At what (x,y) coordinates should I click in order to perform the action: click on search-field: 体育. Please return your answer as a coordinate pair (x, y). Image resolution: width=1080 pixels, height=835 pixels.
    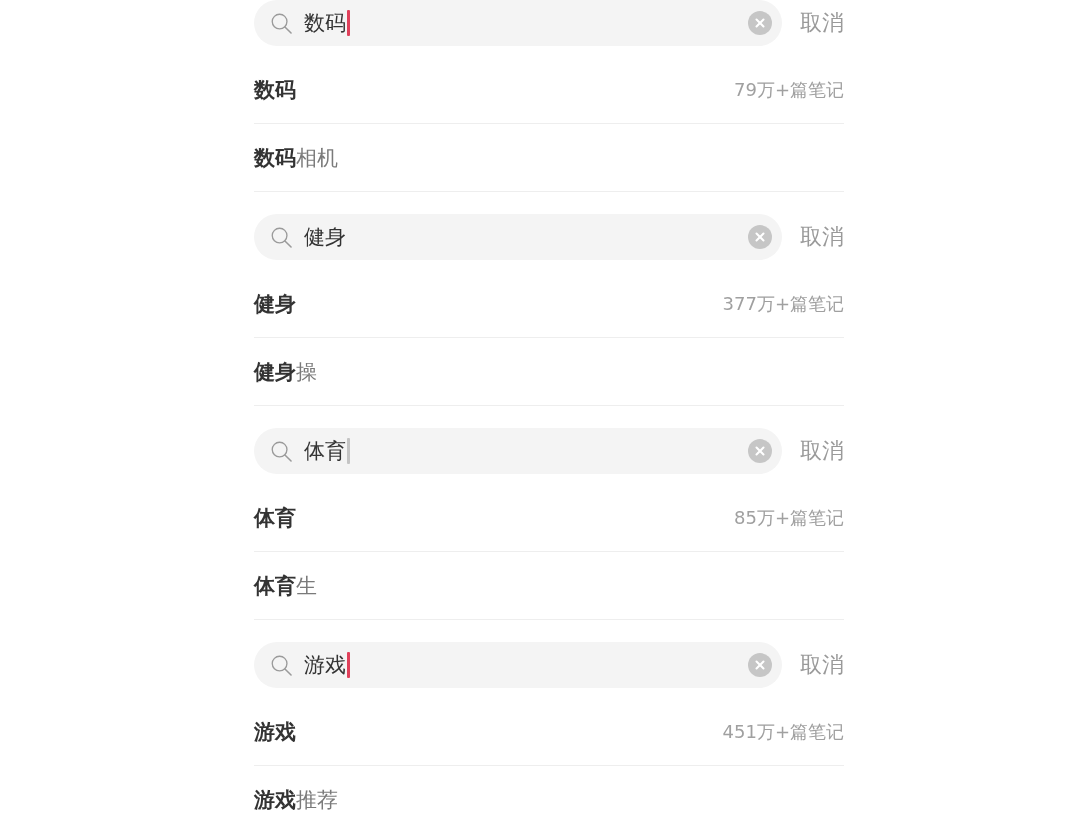
    Looking at the image, I should click on (518, 451).